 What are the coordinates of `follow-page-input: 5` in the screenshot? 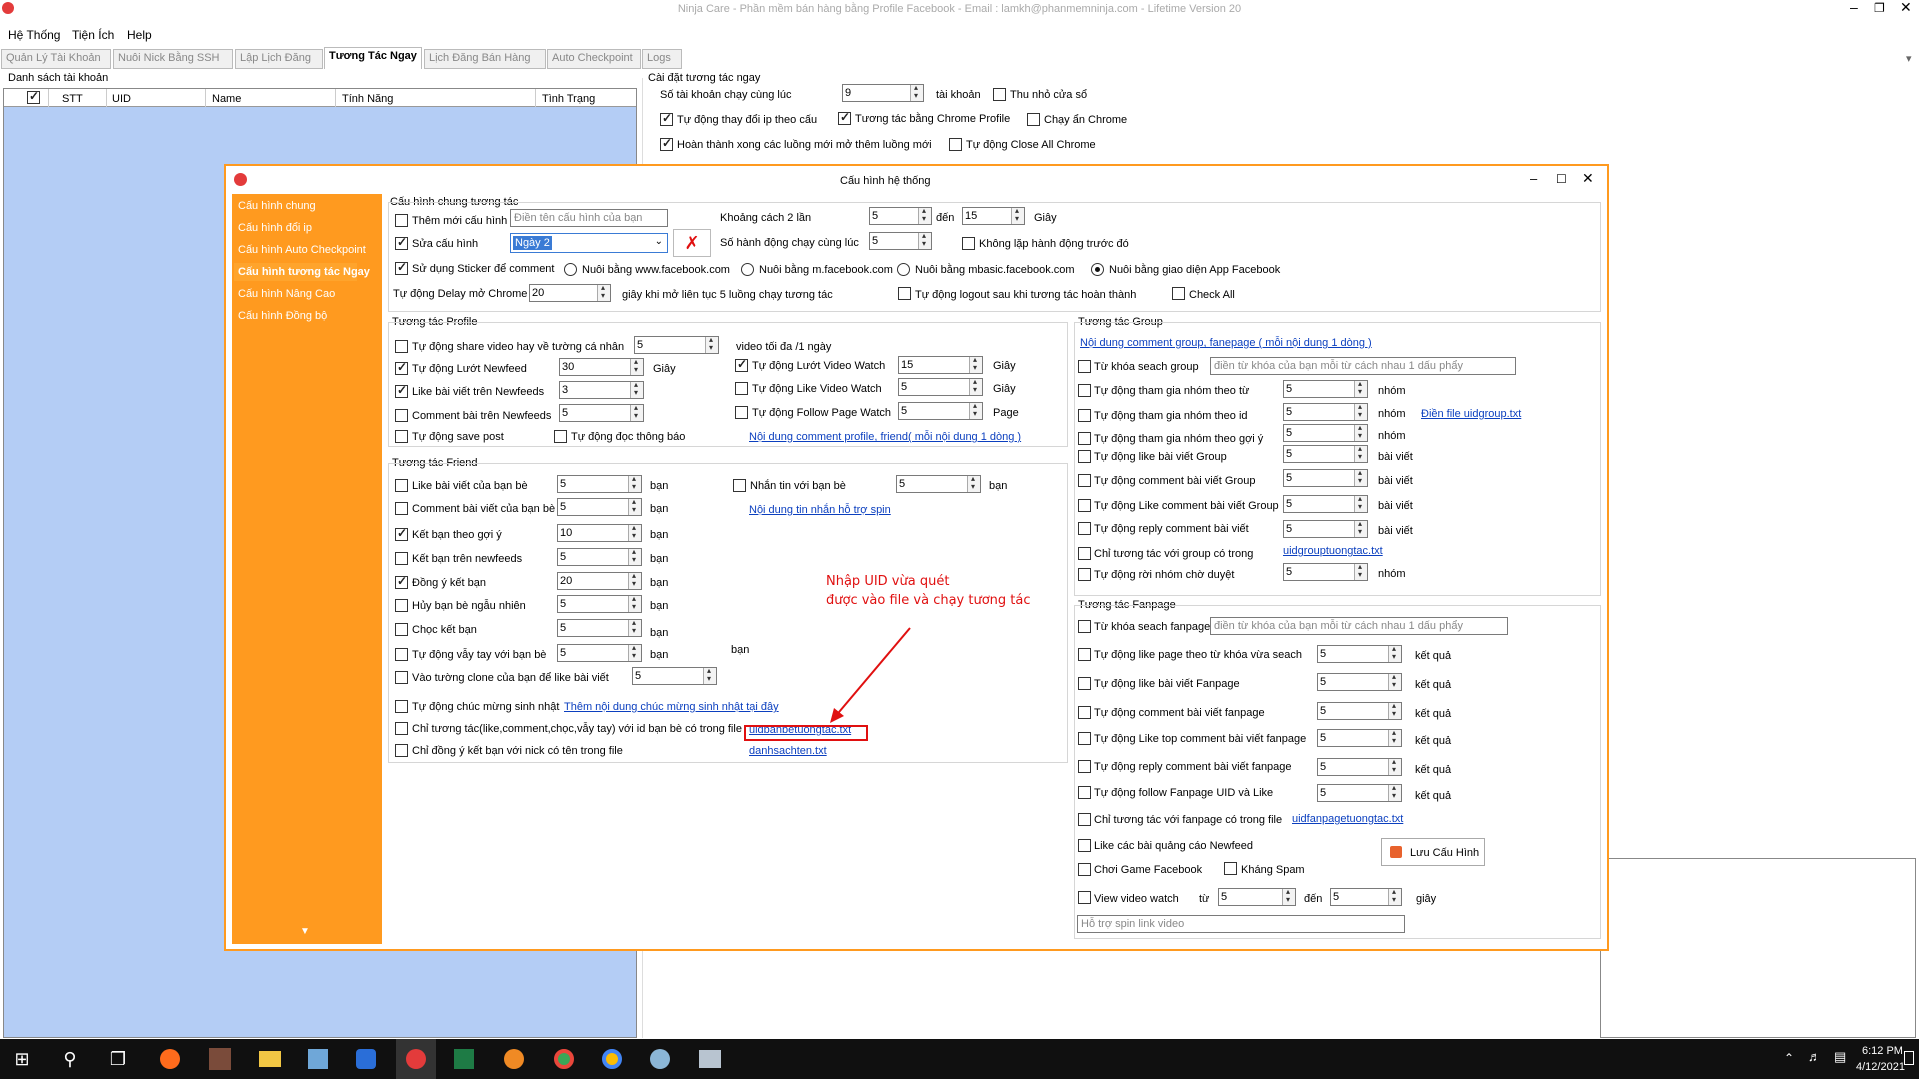 It's located at (940, 410).